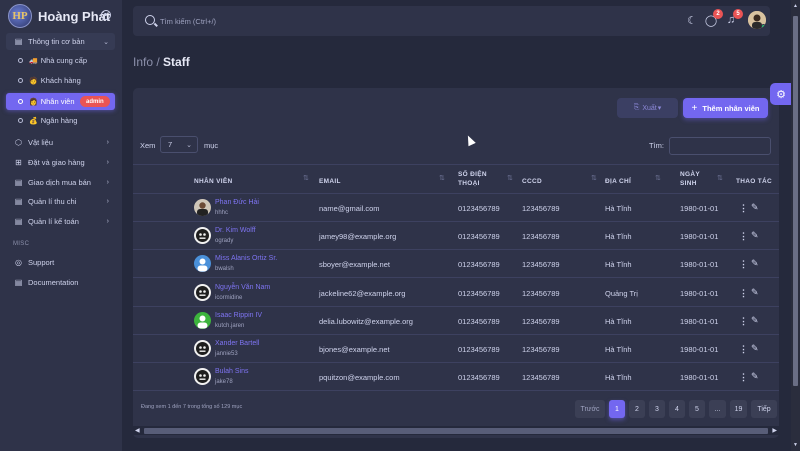  I want to click on staff-name-link: Phan Đức Hải, so click(237, 202).